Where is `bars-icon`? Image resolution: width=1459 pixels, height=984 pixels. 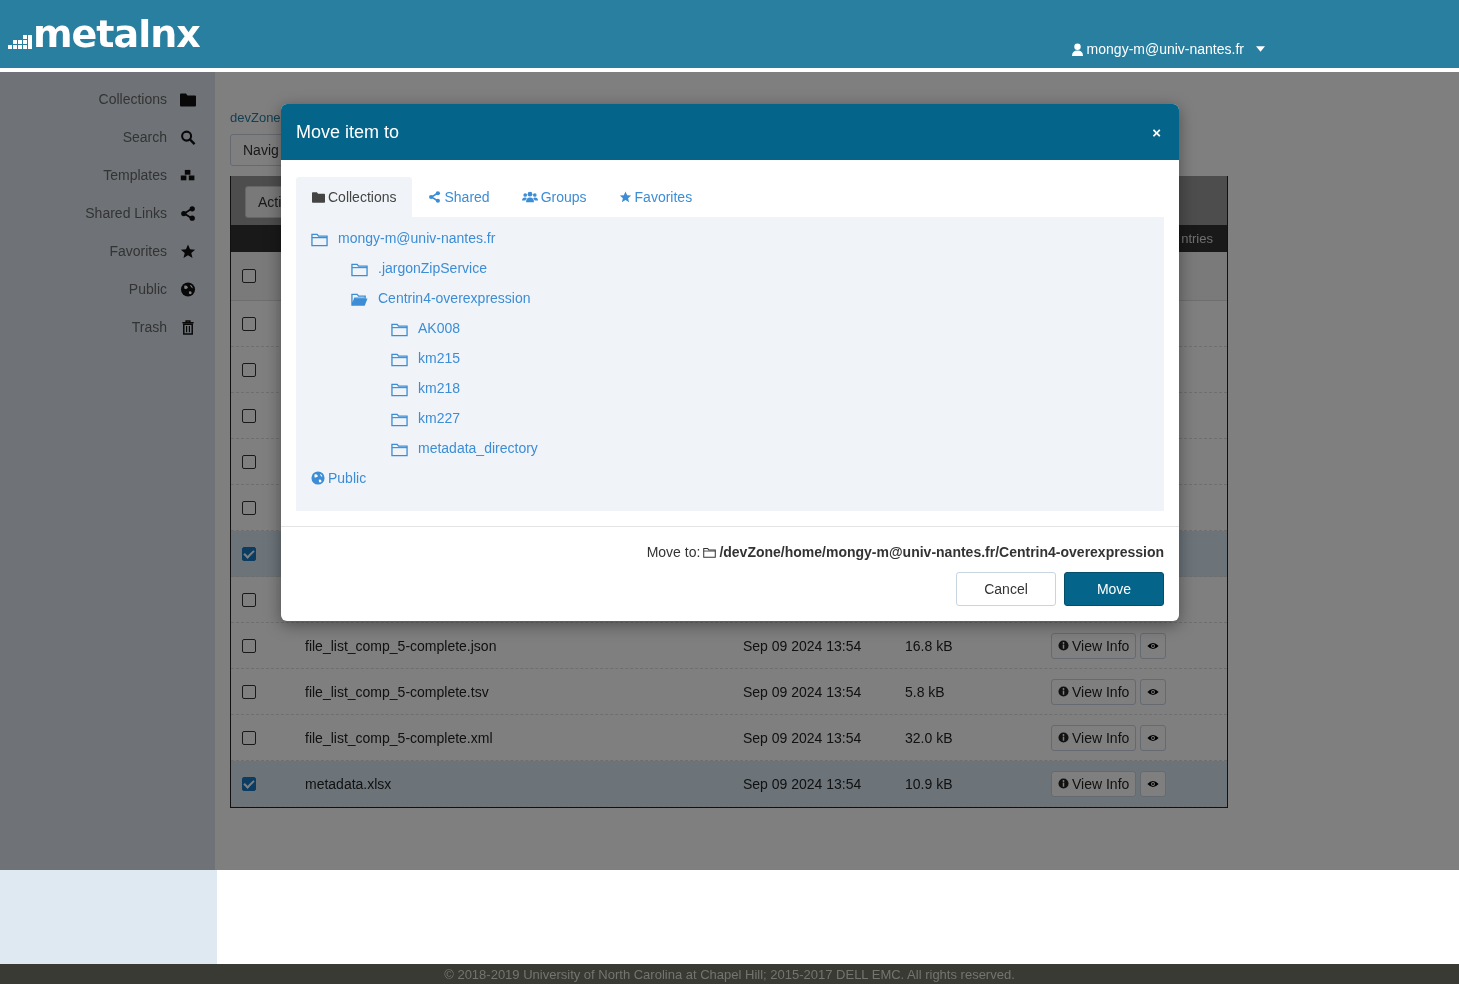
bars-icon is located at coordinates (20, 41).